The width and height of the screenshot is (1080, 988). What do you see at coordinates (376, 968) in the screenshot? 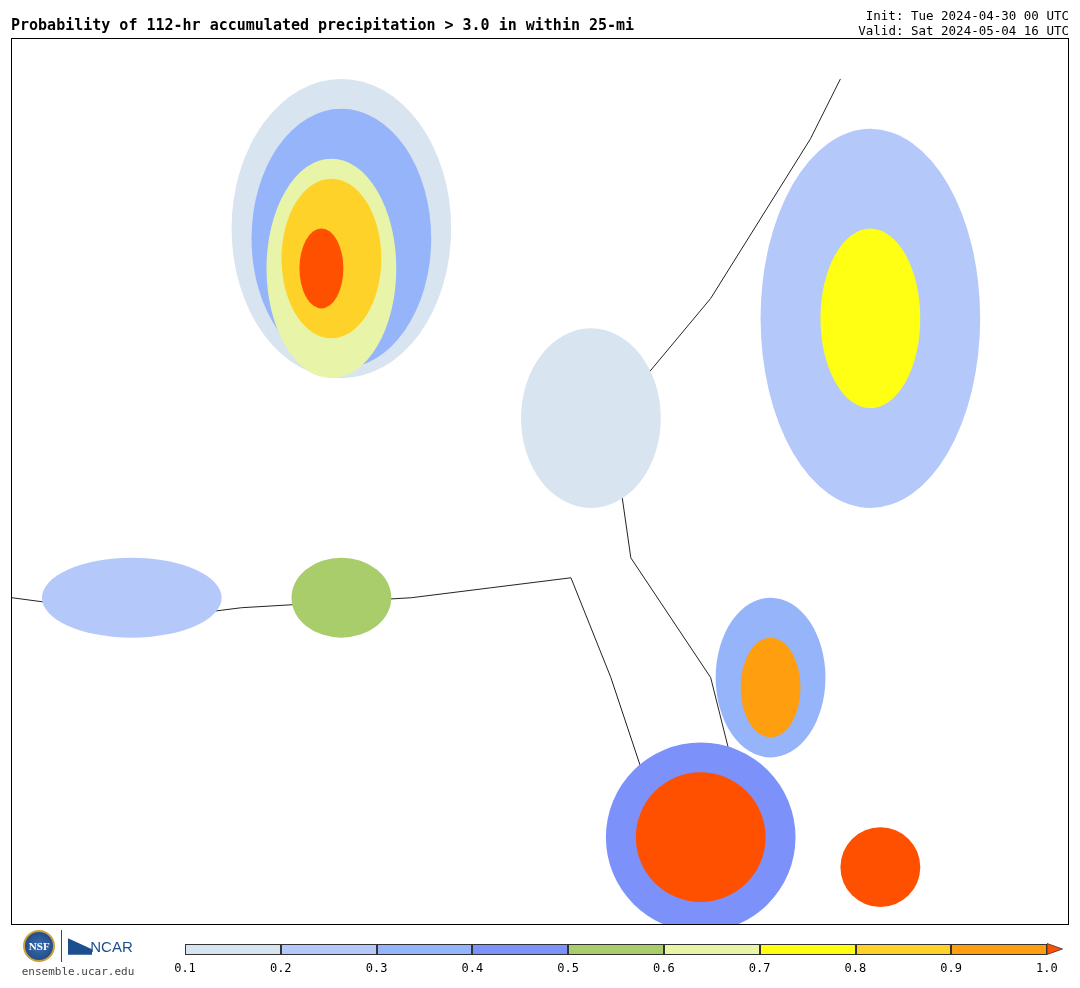
I see `tick-label: 0.3` at bounding box center [376, 968].